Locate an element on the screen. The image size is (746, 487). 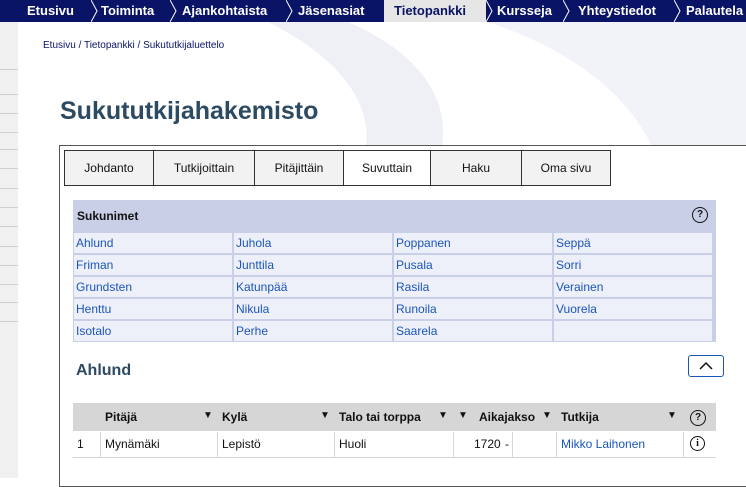
surname-link: Poppanen is located at coordinates (473, 243).